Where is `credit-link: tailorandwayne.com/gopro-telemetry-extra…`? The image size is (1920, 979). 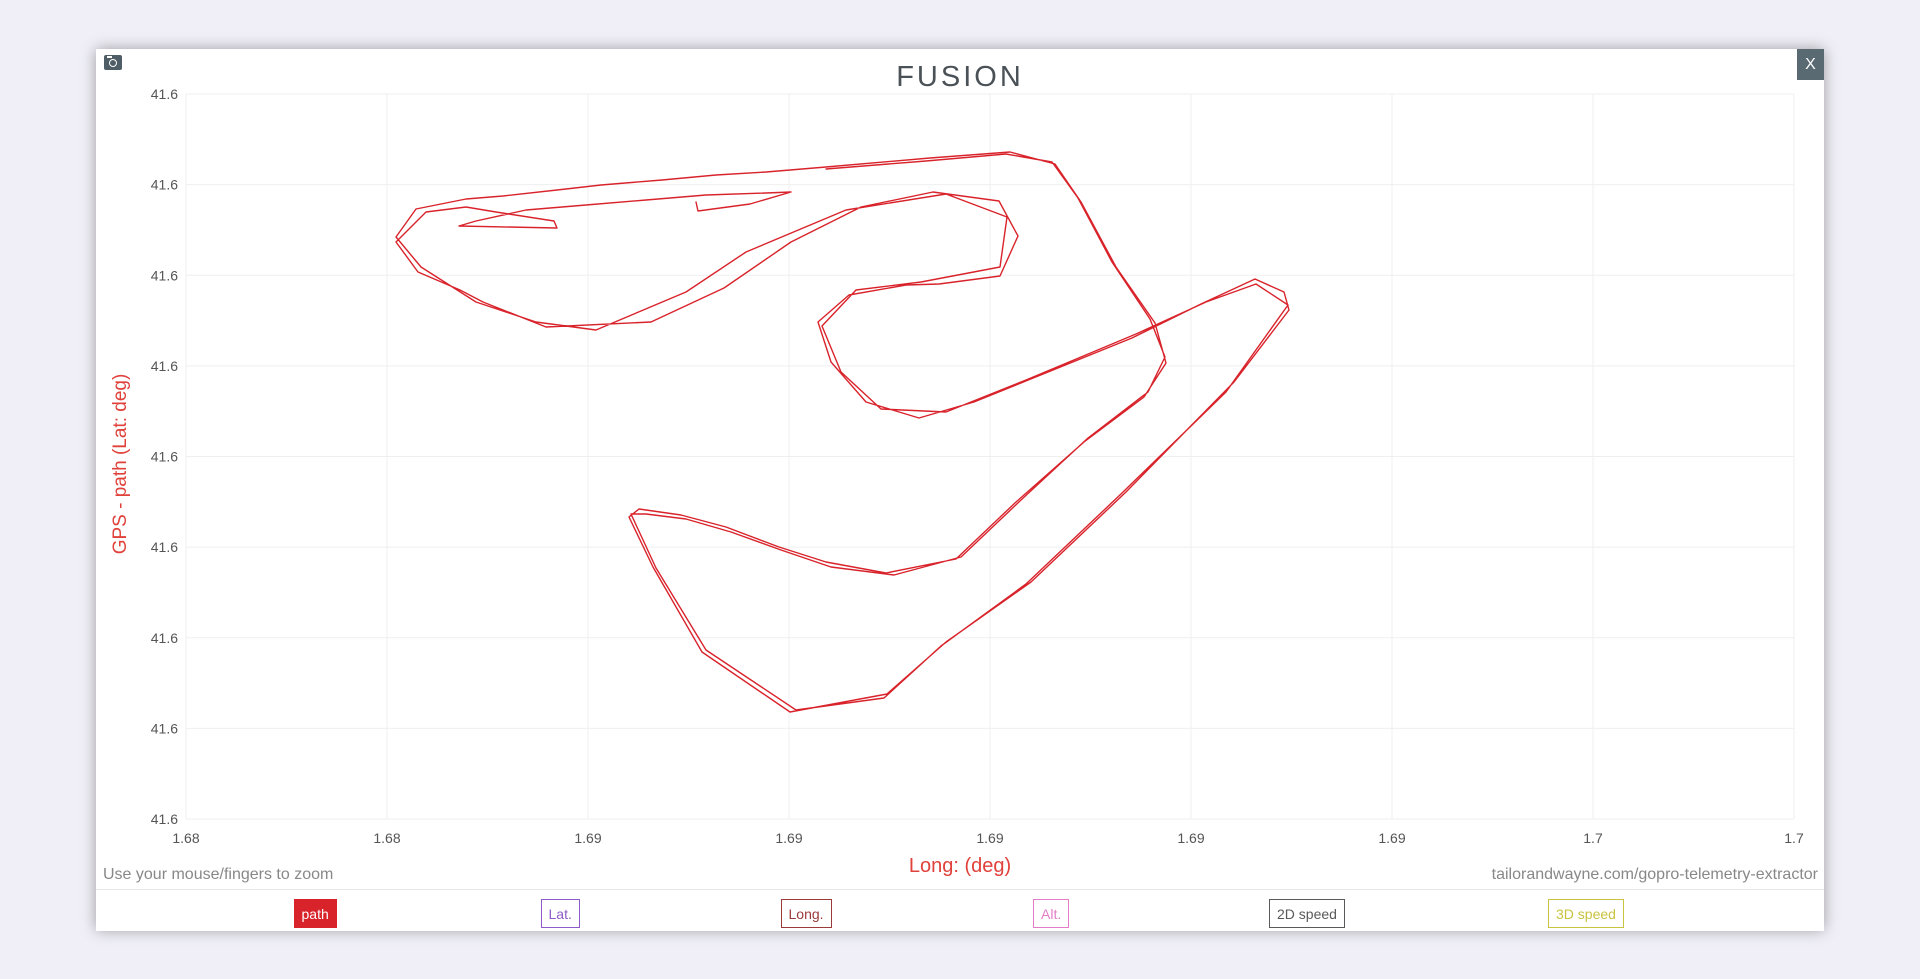
credit-link: tailorandwayne.com/gopro-telemetry-extra… is located at coordinates (1655, 875).